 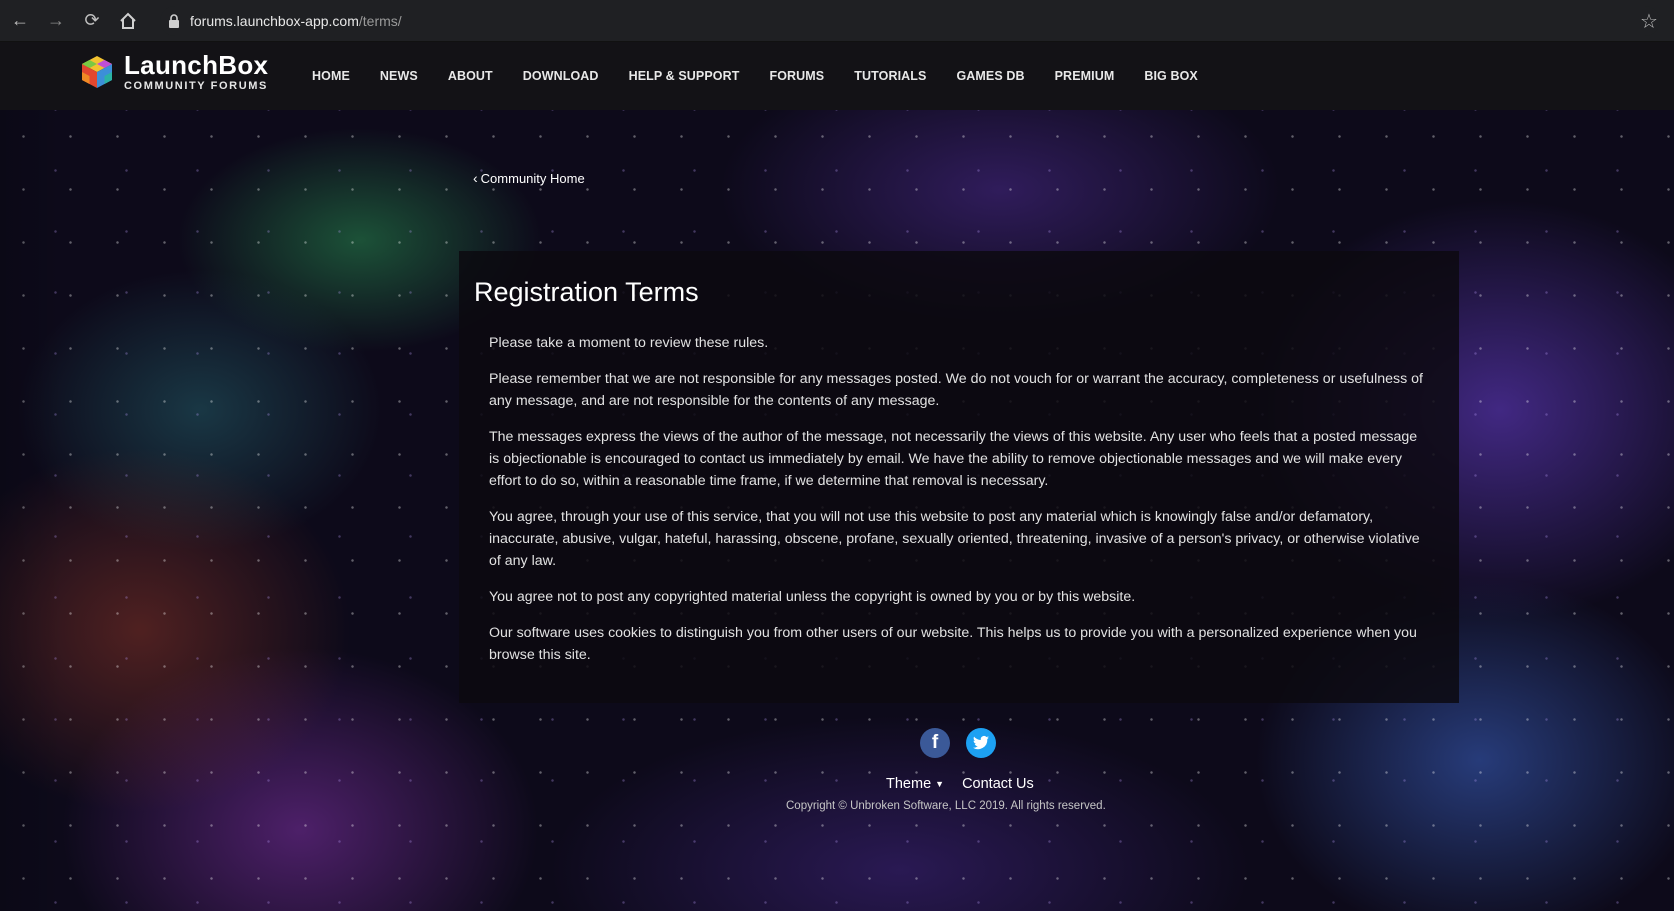 I want to click on twitter-bird-glyph, so click(x=981, y=742).